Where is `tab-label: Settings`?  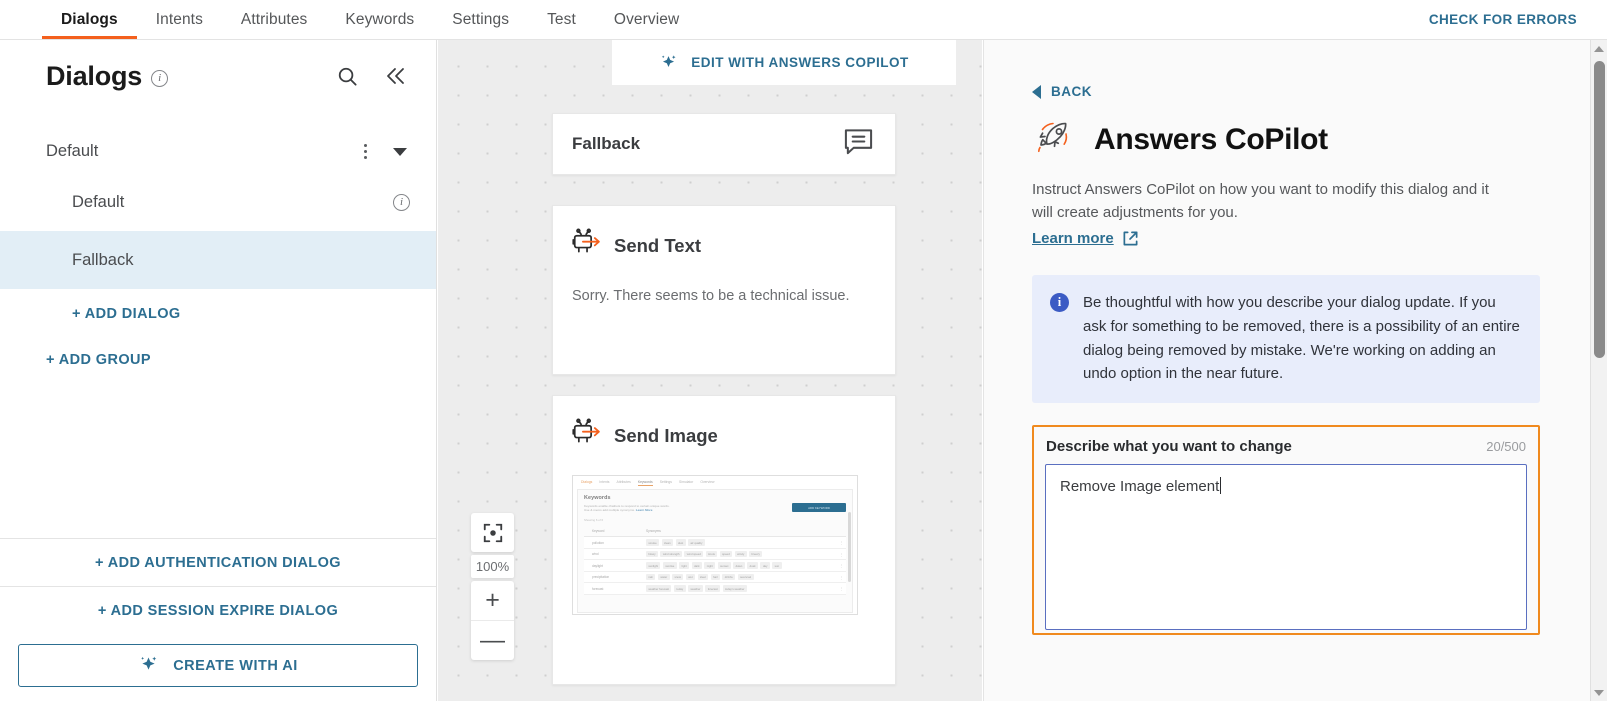 tab-label: Settings is located at coordinates (481, 19).